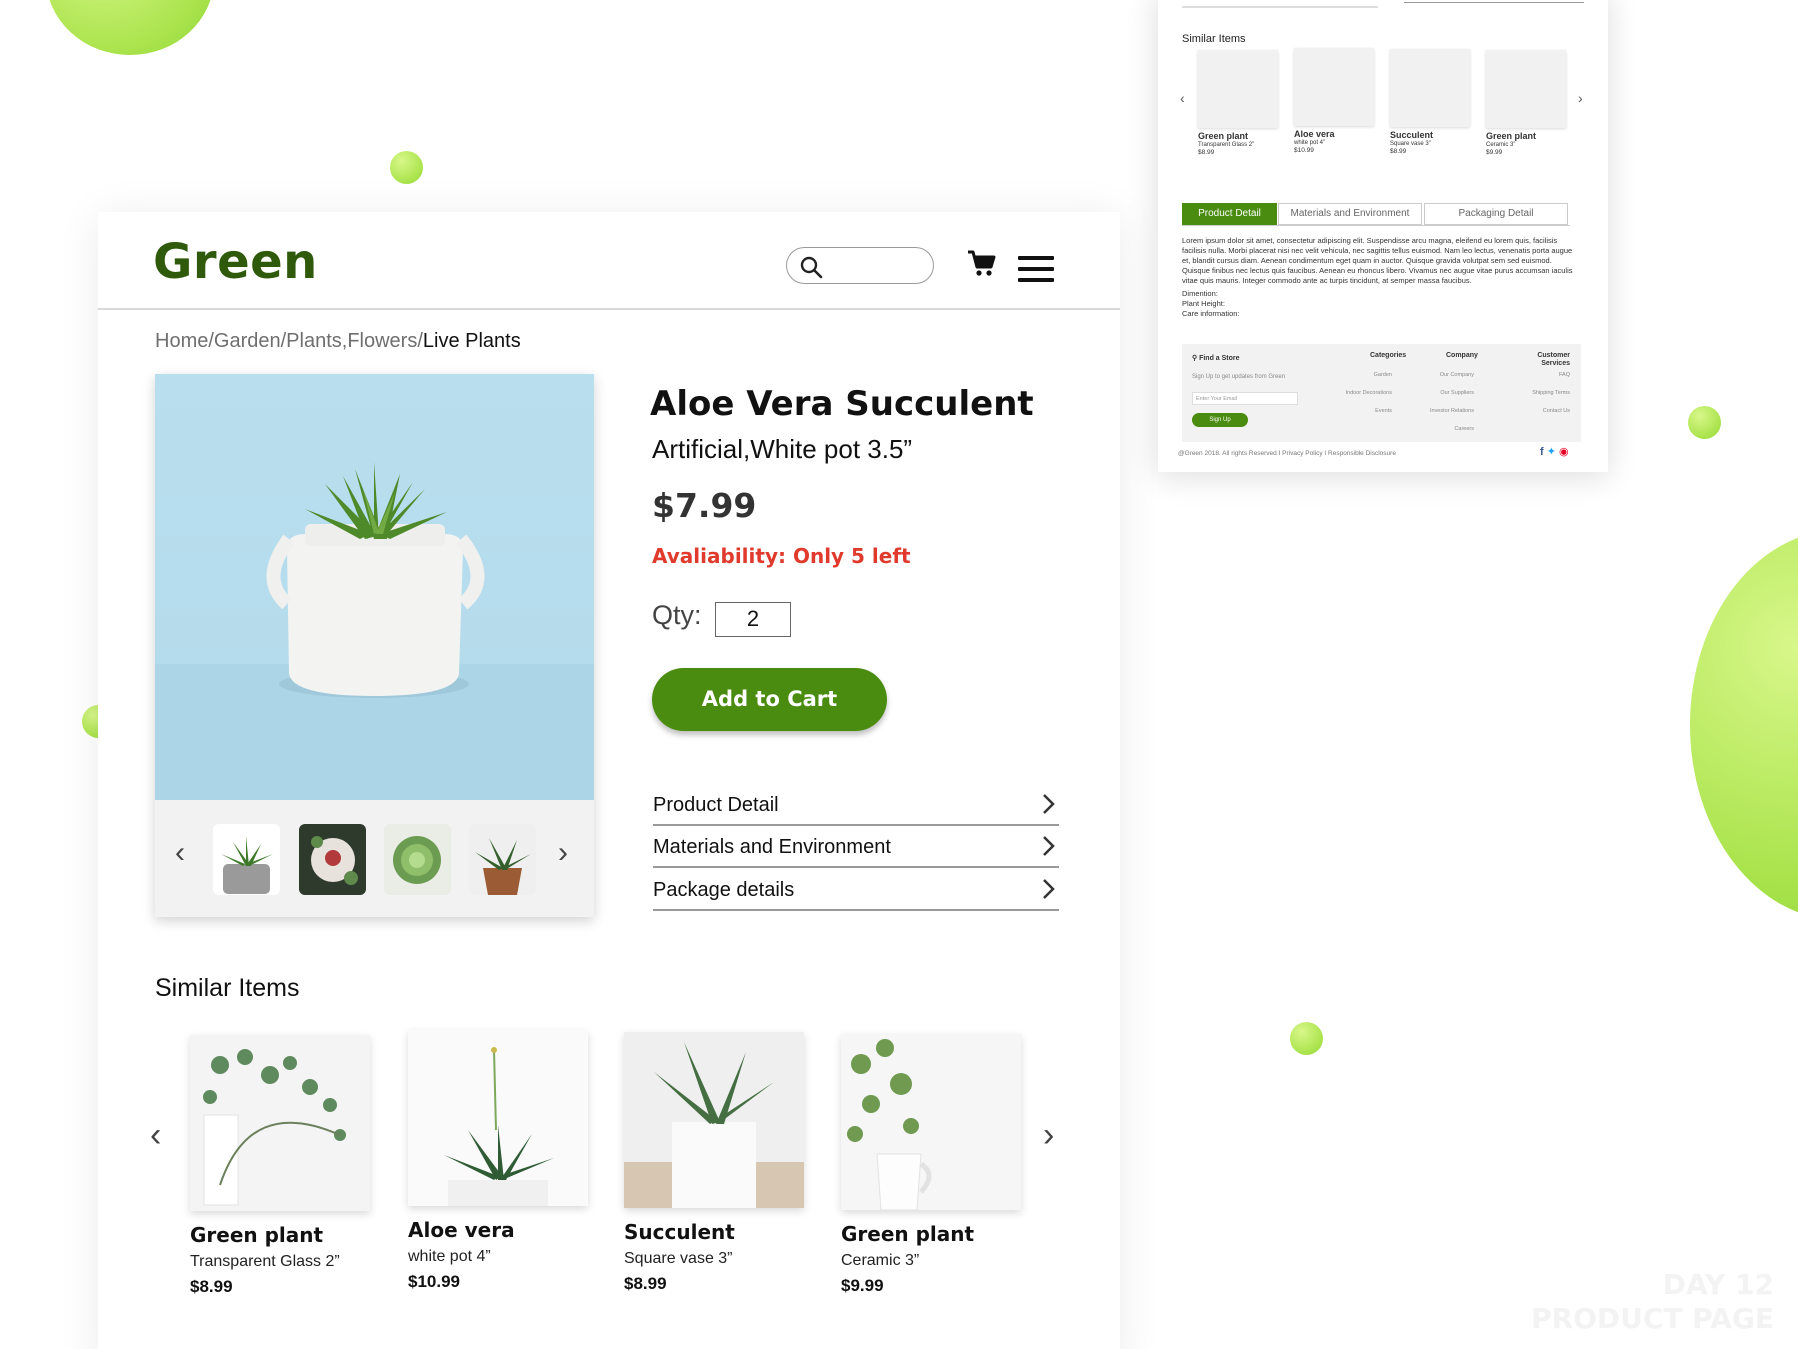 The height and width of the screenshot is (1349, 1798). What do you see at coordinates (1551, 452) in the screenshot?
I see `twitter-icon: ✦` at bounding box center [1551, 452].